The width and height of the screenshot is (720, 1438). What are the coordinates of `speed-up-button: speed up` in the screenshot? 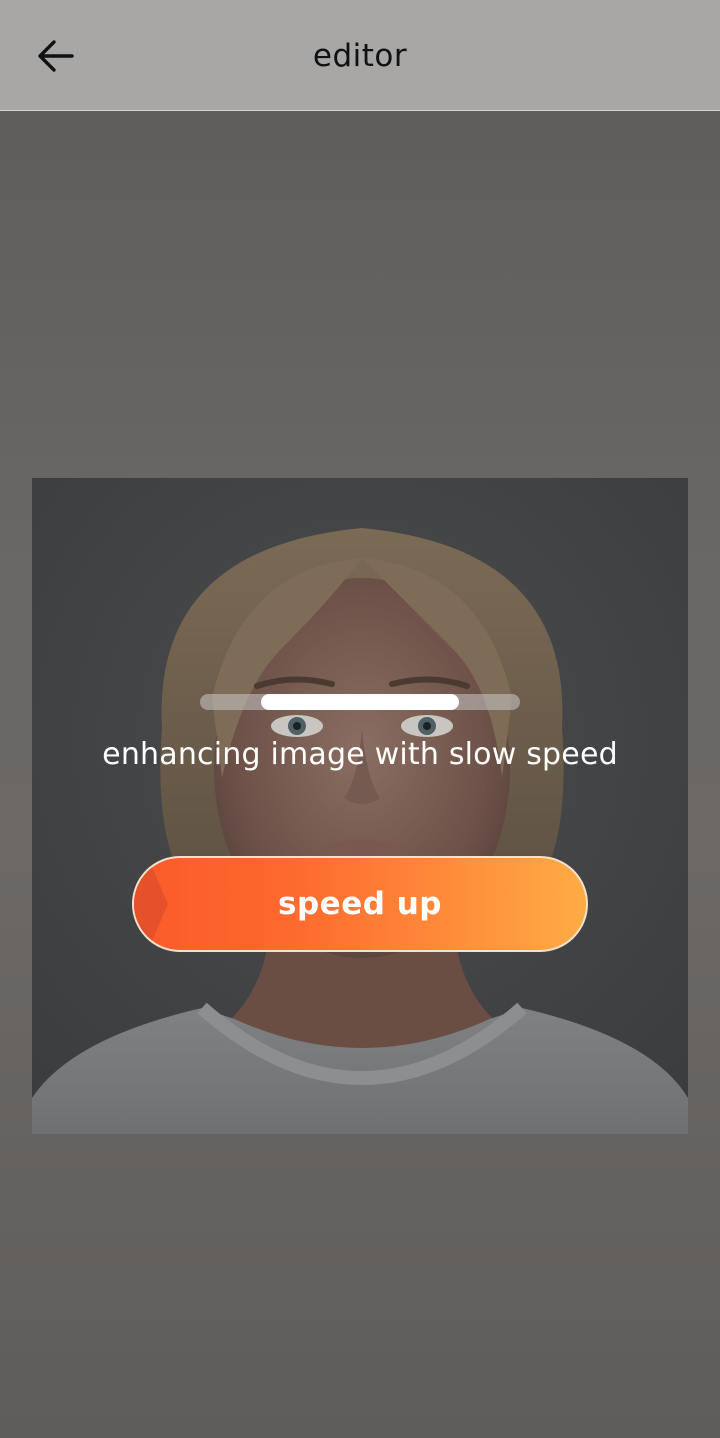 It's located at (360, 904).